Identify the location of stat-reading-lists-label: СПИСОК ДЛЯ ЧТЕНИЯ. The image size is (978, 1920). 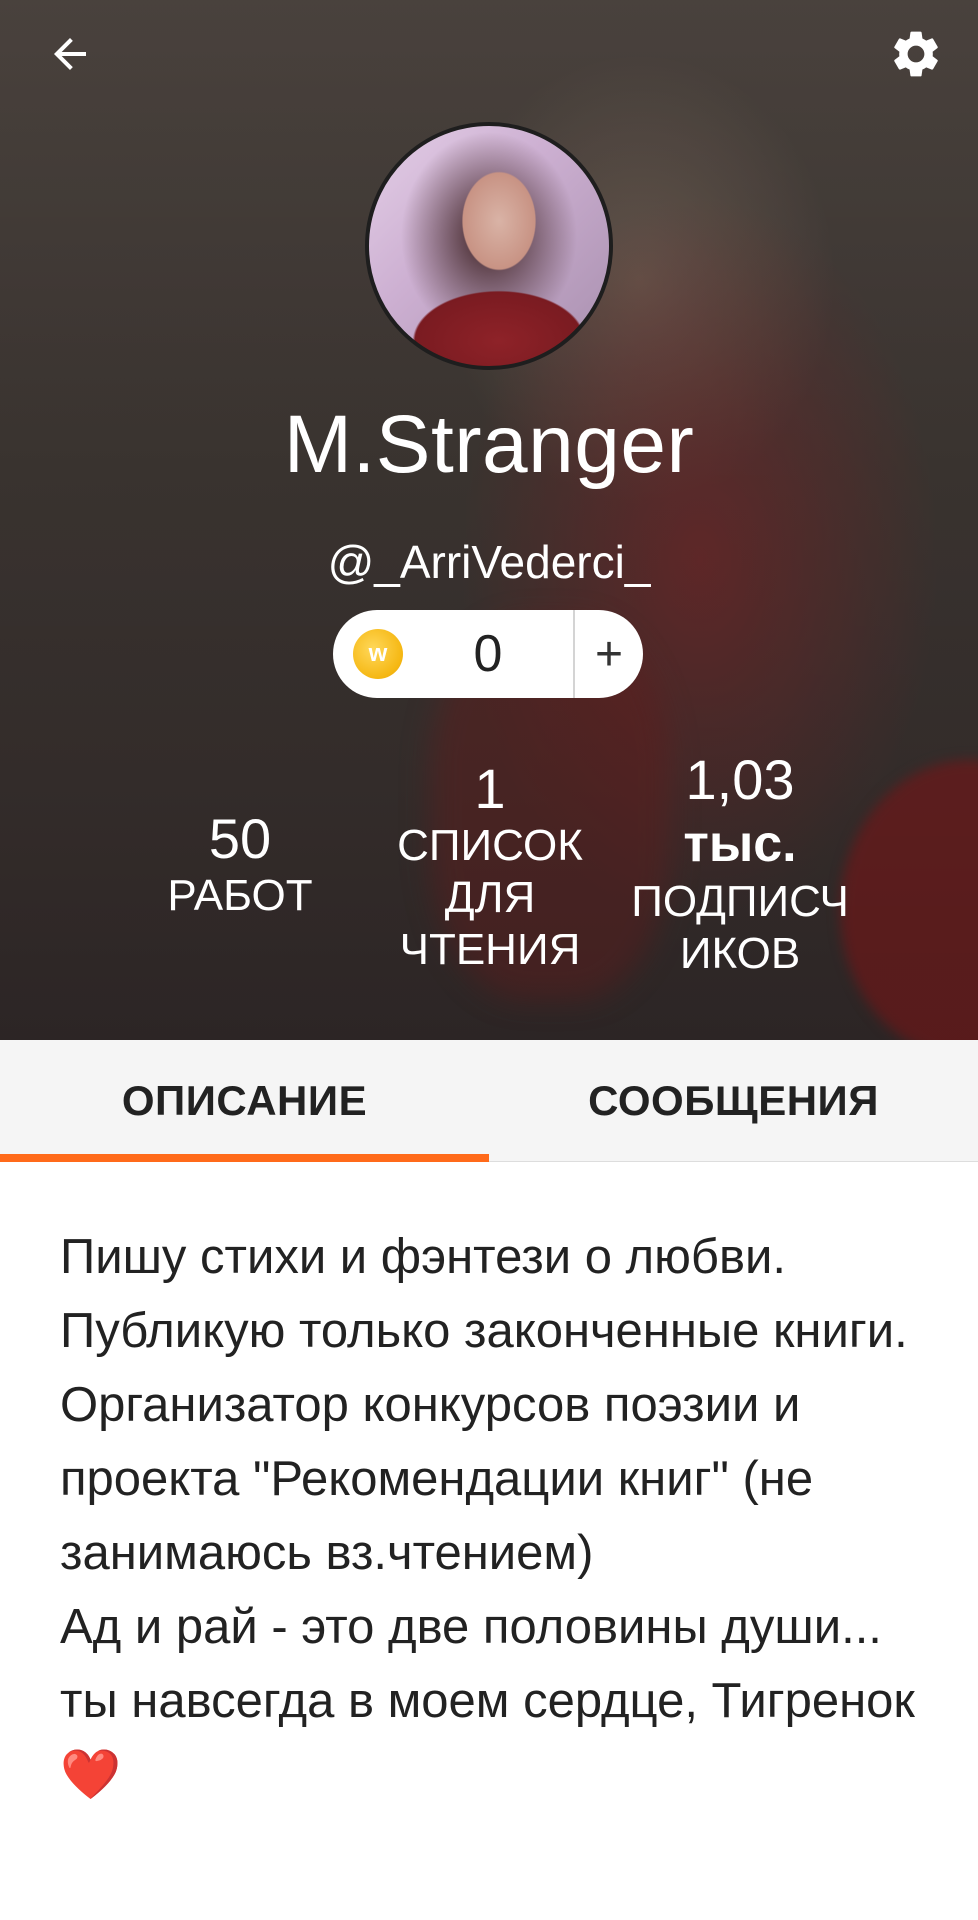
(490, 897).